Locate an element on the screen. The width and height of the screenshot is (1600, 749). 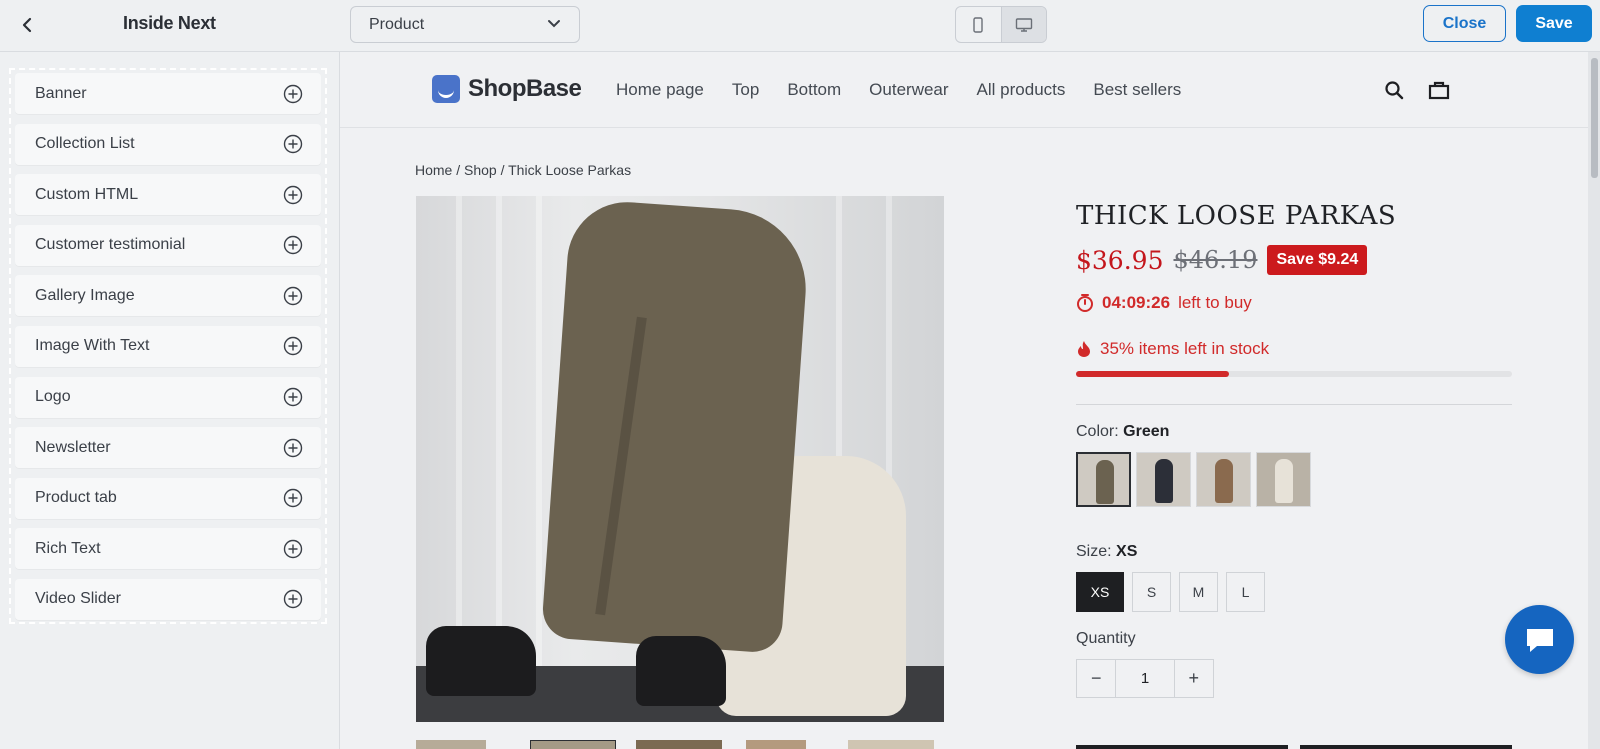
section-item-label: Rich Text is located at coordinates (68, 548).